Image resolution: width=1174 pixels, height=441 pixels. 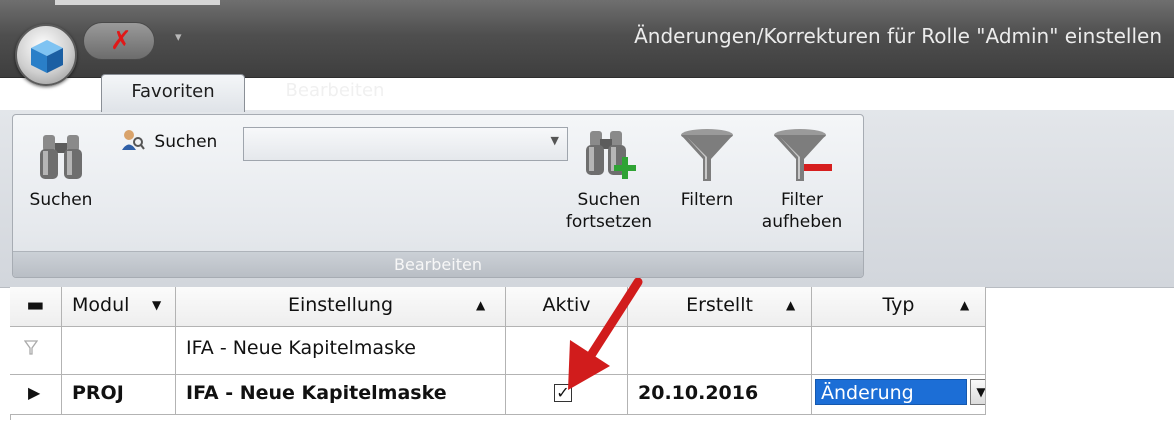 I want to click on filter-row: IFA - Neue Kapitelmaske, so click(x=498, y=351).